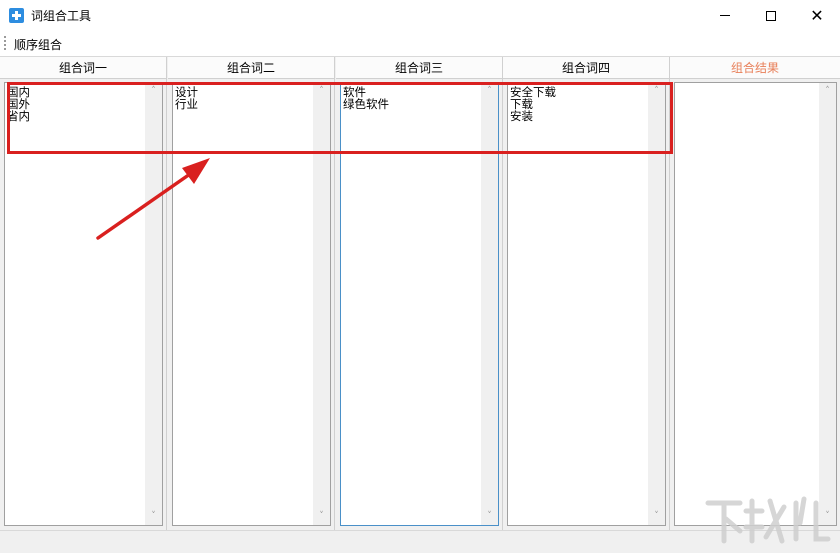 The height and width of the screenshot is (553, 840). Describe the element at coordinates (578, 304) in the screenshot. I see `word-list-text: 安全下载 下载 安装` at that location.